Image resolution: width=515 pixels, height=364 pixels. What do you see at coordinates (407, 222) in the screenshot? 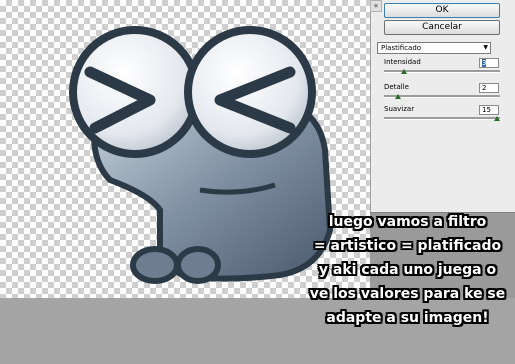
I see `caption-line: luego vamos a filtro` at bounding box center [407, 222].